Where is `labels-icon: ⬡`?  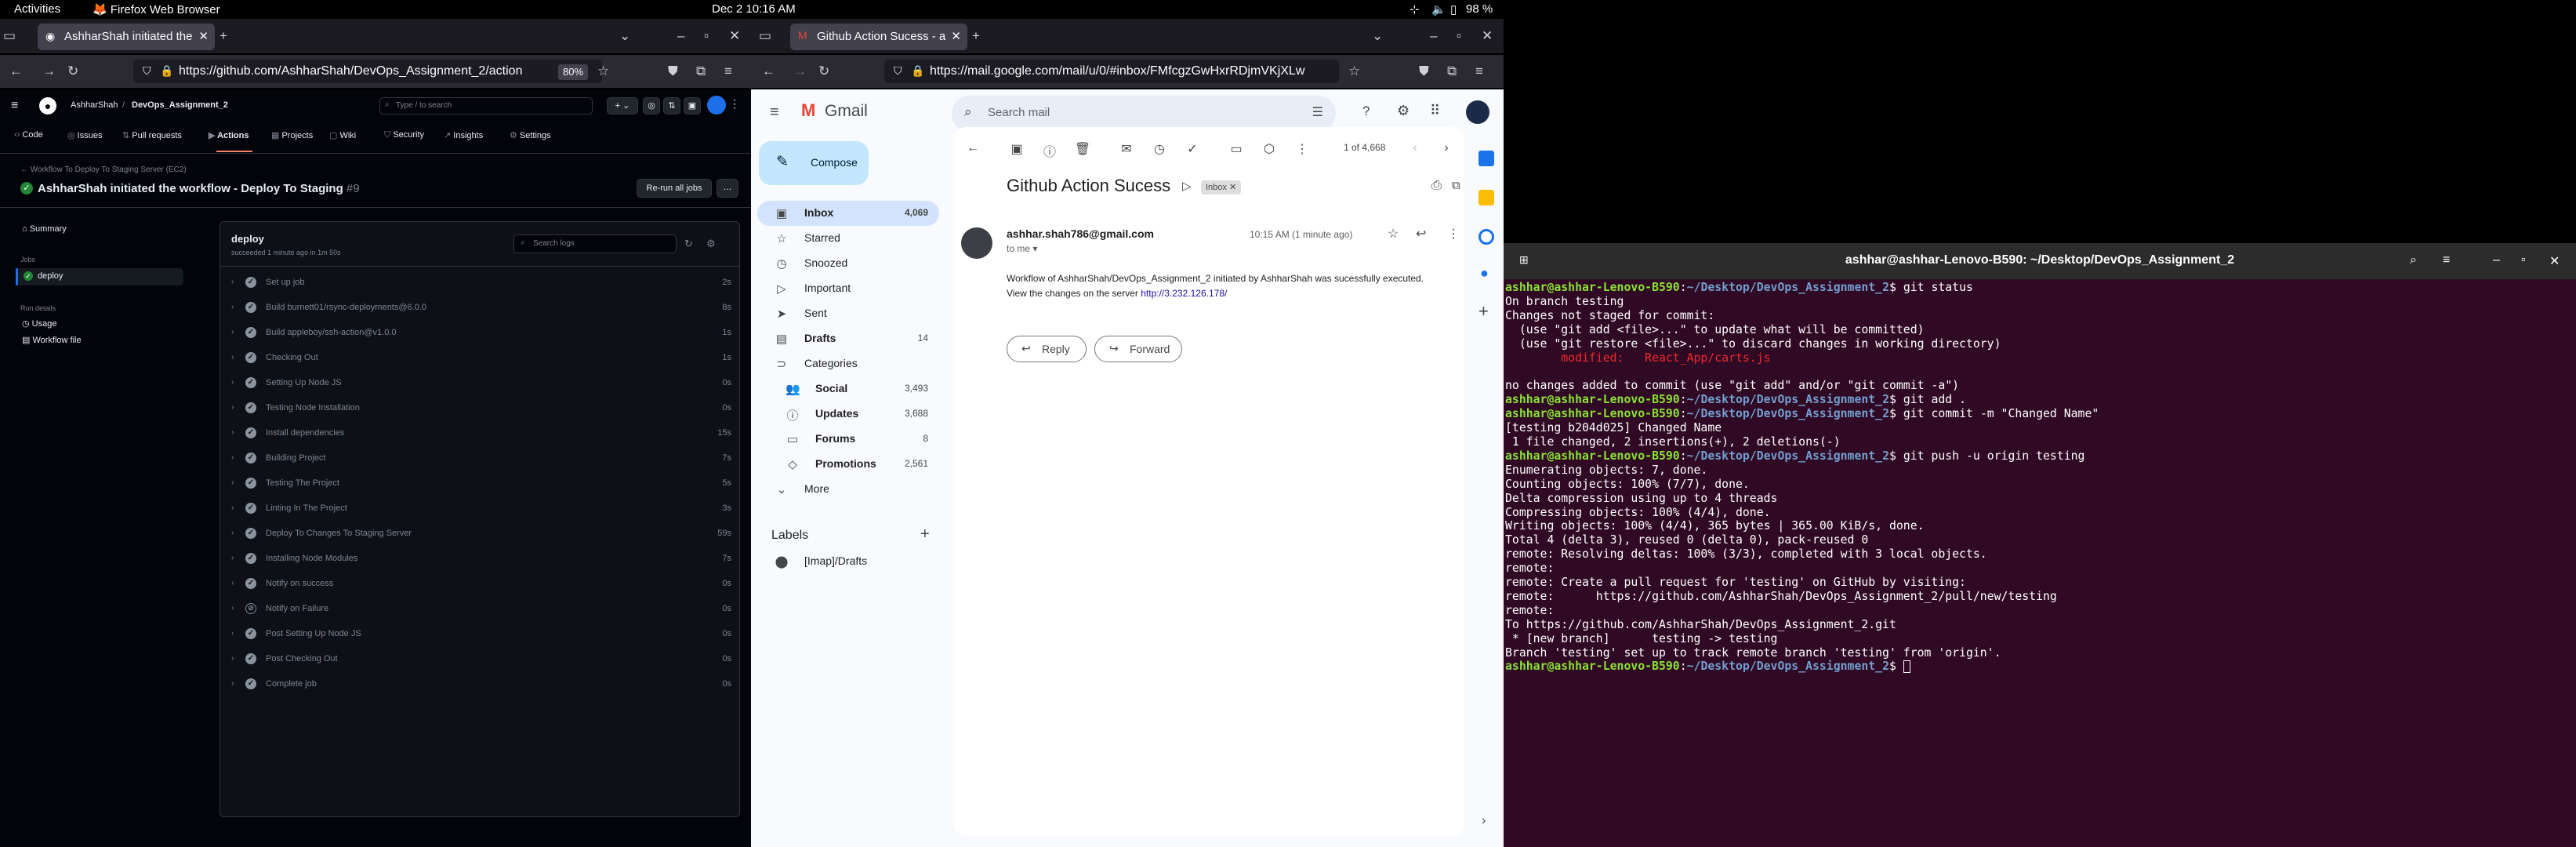
labels-icon: ⬡ is located at coordinates (1270, 149).